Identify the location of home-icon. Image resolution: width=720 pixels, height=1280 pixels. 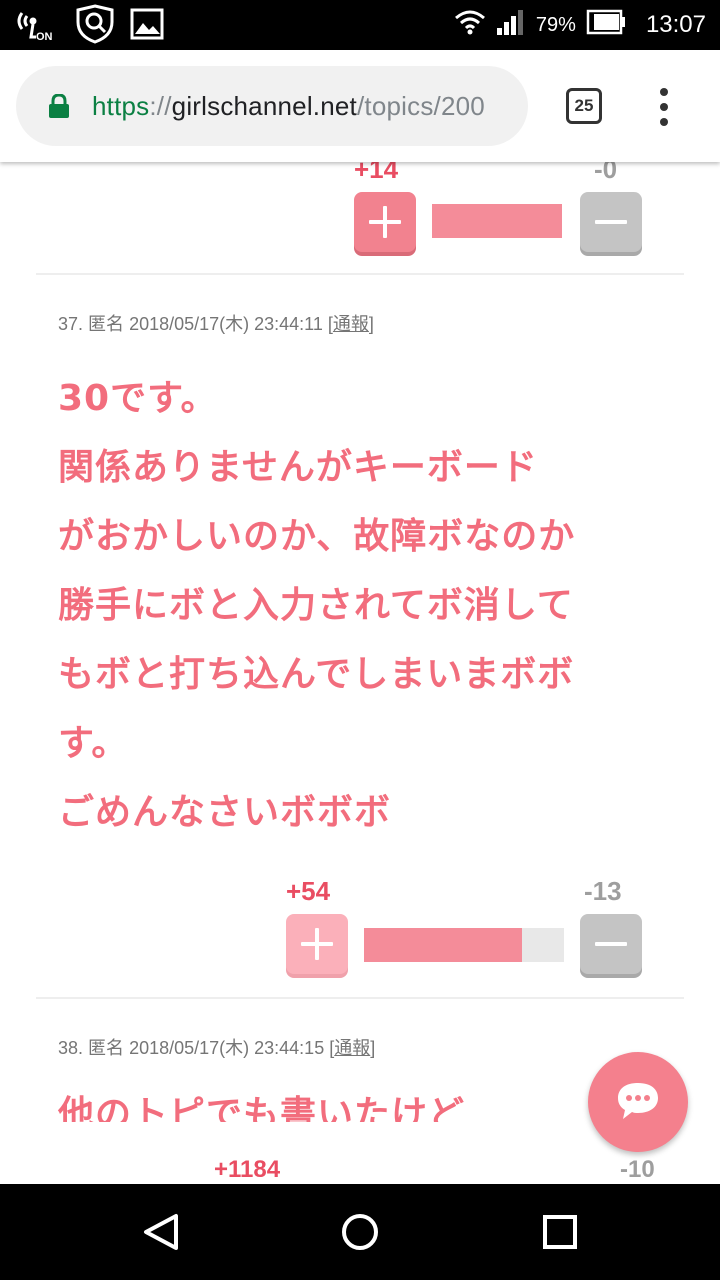
(360, 1232).